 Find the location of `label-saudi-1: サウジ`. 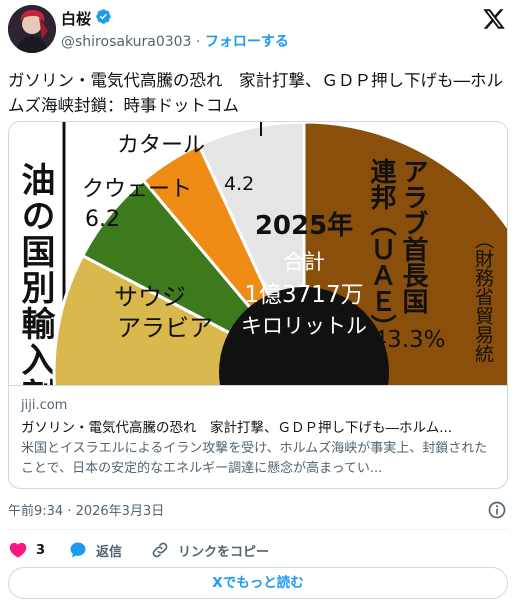

label-saudi-1: サウジ is located at coordinates (150, 297).